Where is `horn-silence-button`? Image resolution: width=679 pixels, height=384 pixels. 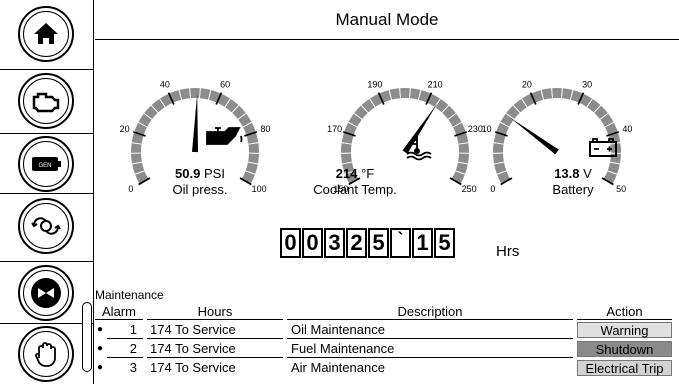
horn-silence-button is located at coordinates (47, 293).